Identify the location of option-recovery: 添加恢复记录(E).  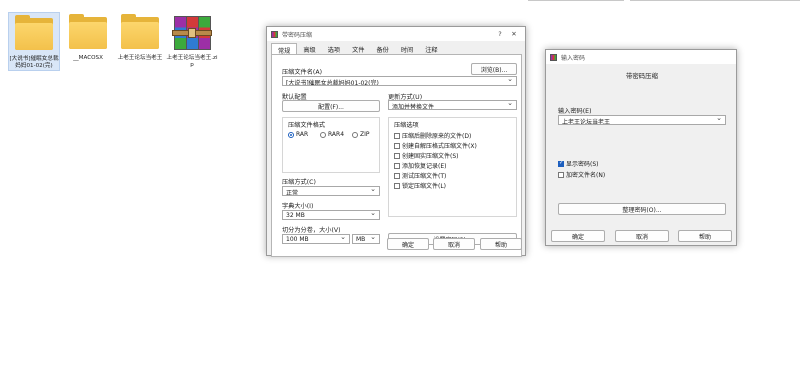
(420, 165).